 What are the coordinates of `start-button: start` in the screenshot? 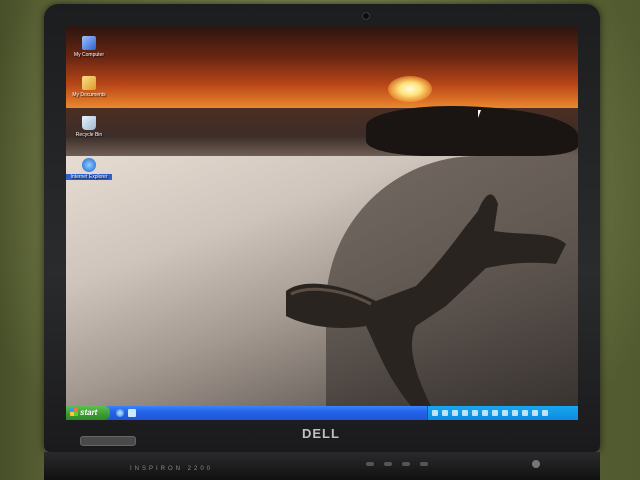 It's located at (88, 413).